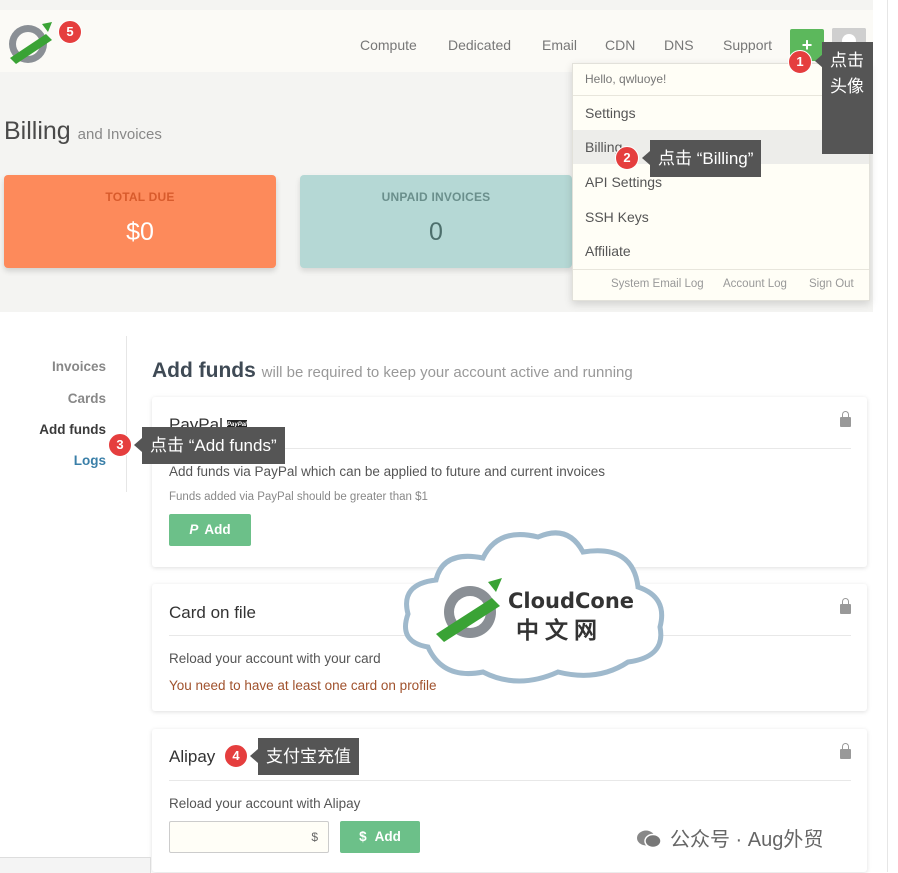 The height and width of the screenshot is (873, 898). Describe the element at coordinates (32, 43) in the screenshot. I see `cloudcone-logo-icon` at that location.